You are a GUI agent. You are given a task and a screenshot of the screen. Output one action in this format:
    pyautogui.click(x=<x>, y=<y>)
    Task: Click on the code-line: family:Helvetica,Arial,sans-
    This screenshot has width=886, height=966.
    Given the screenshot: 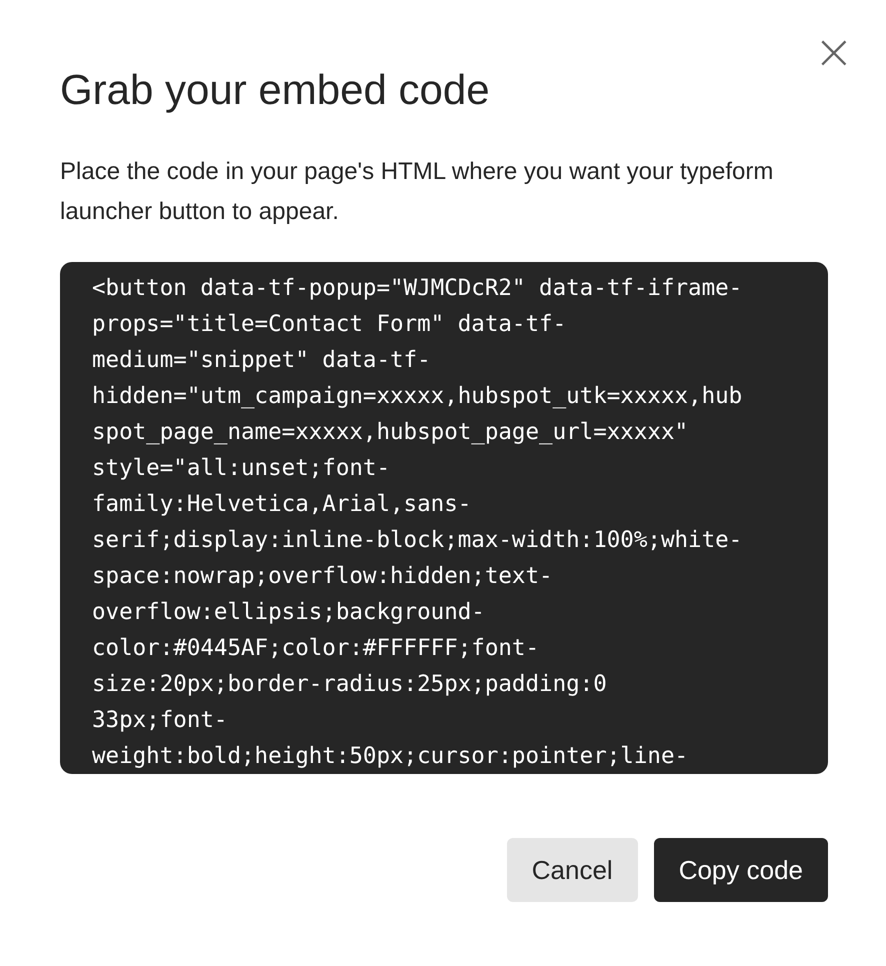 What is the action you would take?
    pyautogui.click(x=282, y=504)
    